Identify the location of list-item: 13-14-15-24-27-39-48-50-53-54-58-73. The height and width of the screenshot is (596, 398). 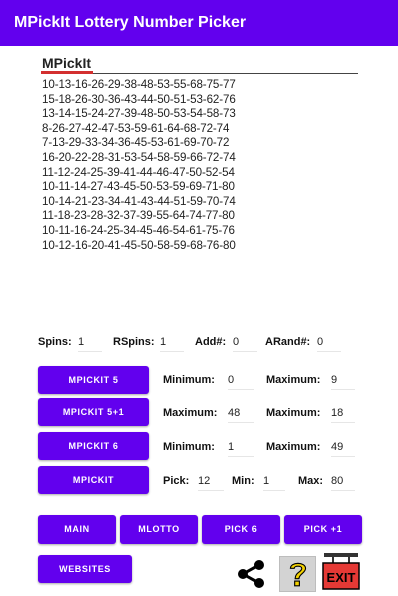
(139, 114).